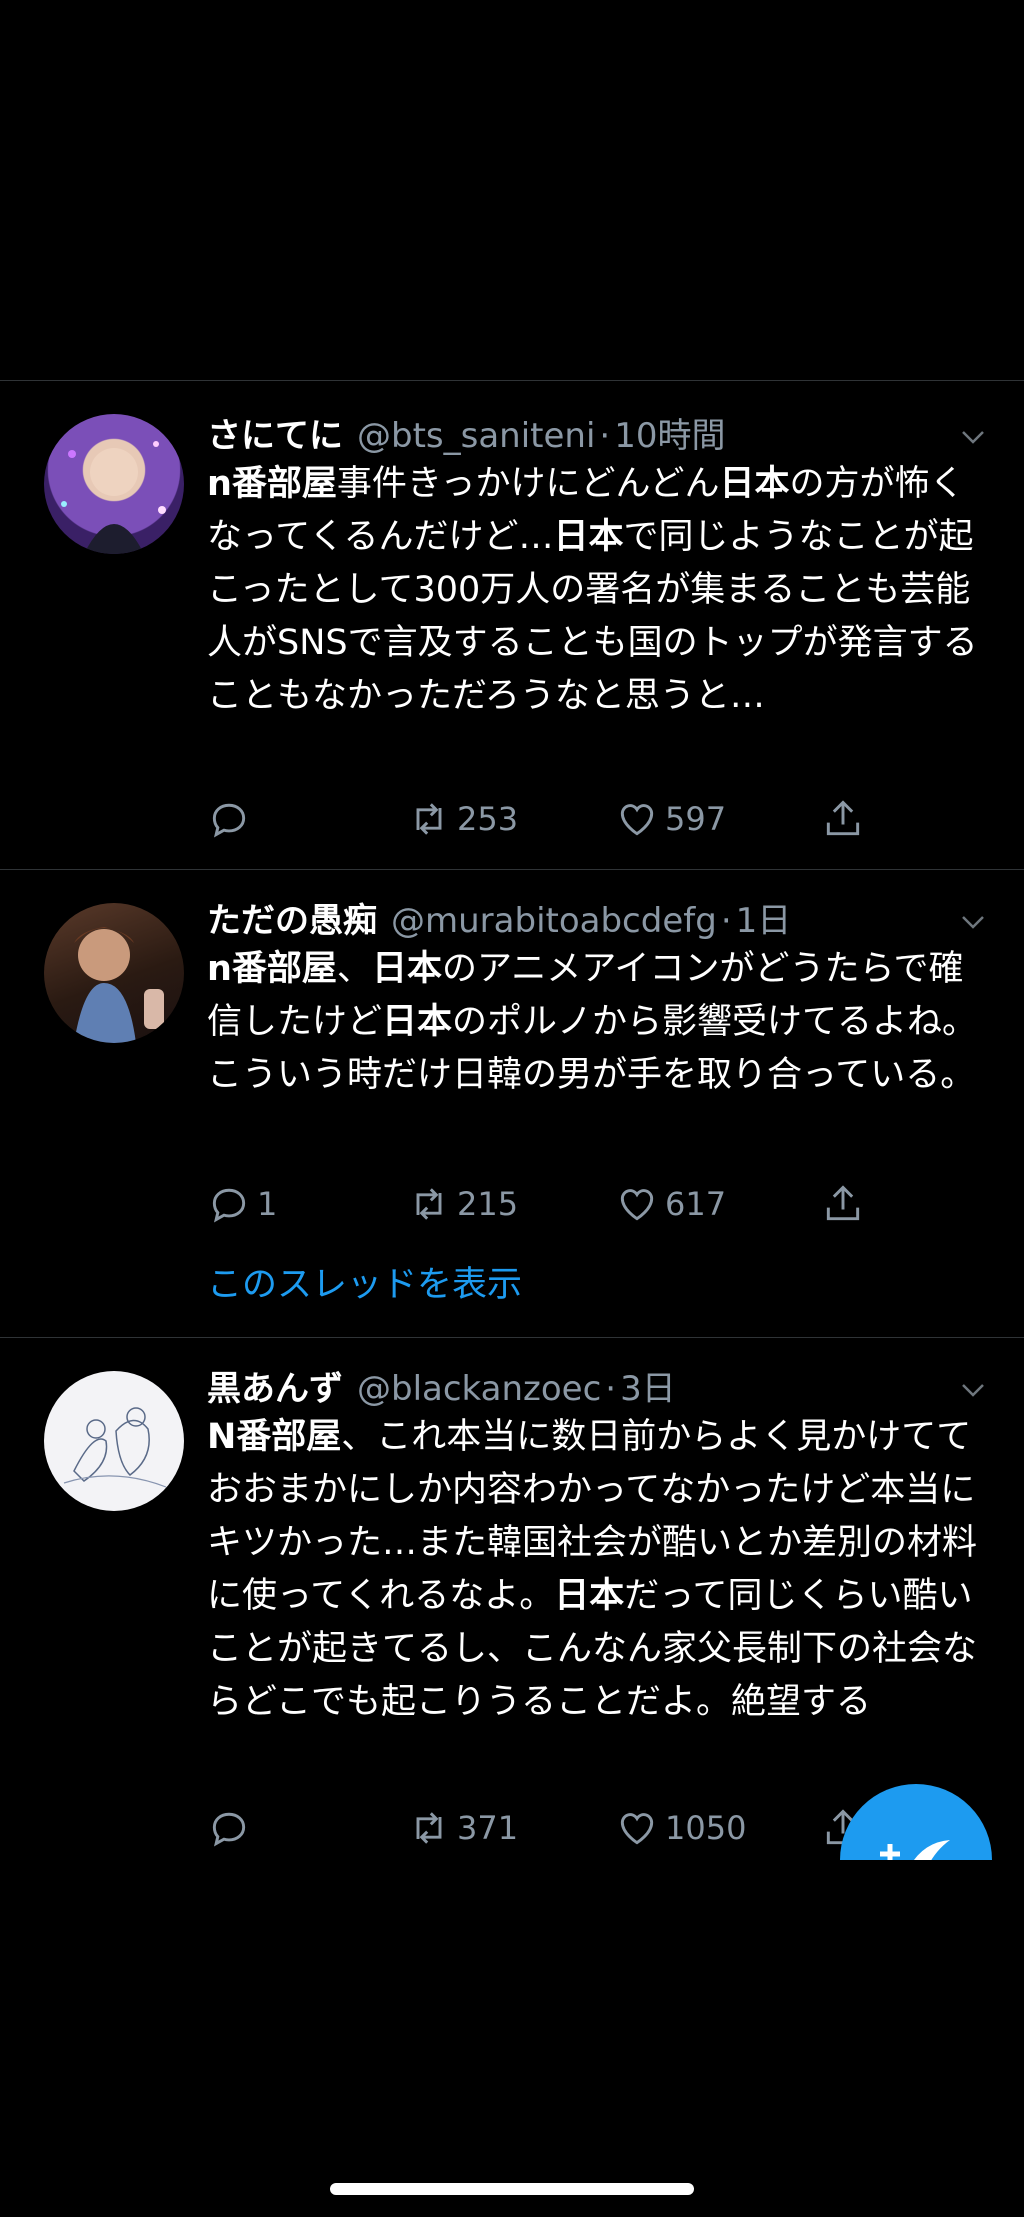 This screenshot has height=2217, width=1024. Describe the element at coordinates (488, 1204) in the screenshot. I see `retweet-count: 215` at that location.